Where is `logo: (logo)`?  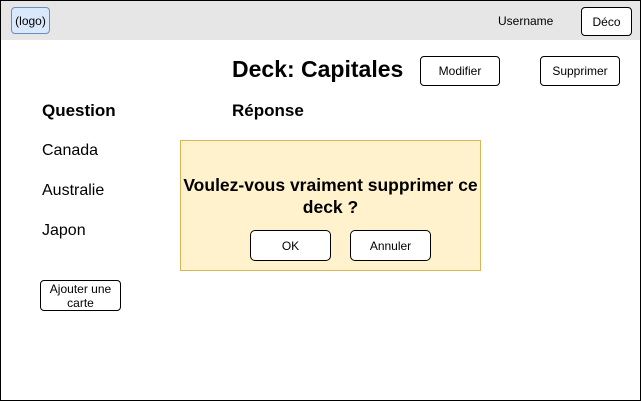 logo: (logo) is located at coordinates (30, 20).